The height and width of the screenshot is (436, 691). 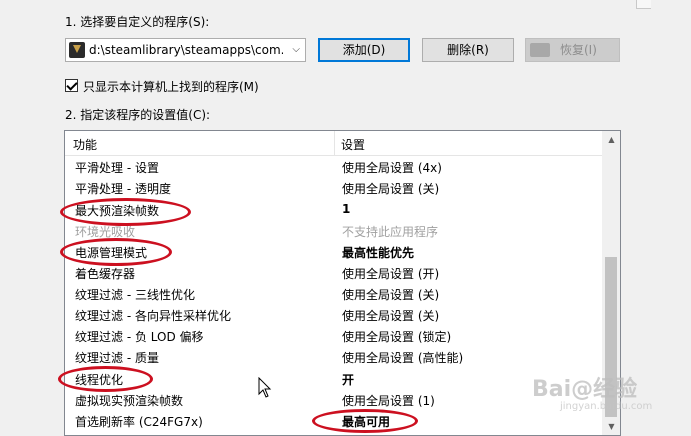 What do you see at coordinates (77, 50) in the screenshot?
I see `game-program-icon` at bounding box center [77, 50].